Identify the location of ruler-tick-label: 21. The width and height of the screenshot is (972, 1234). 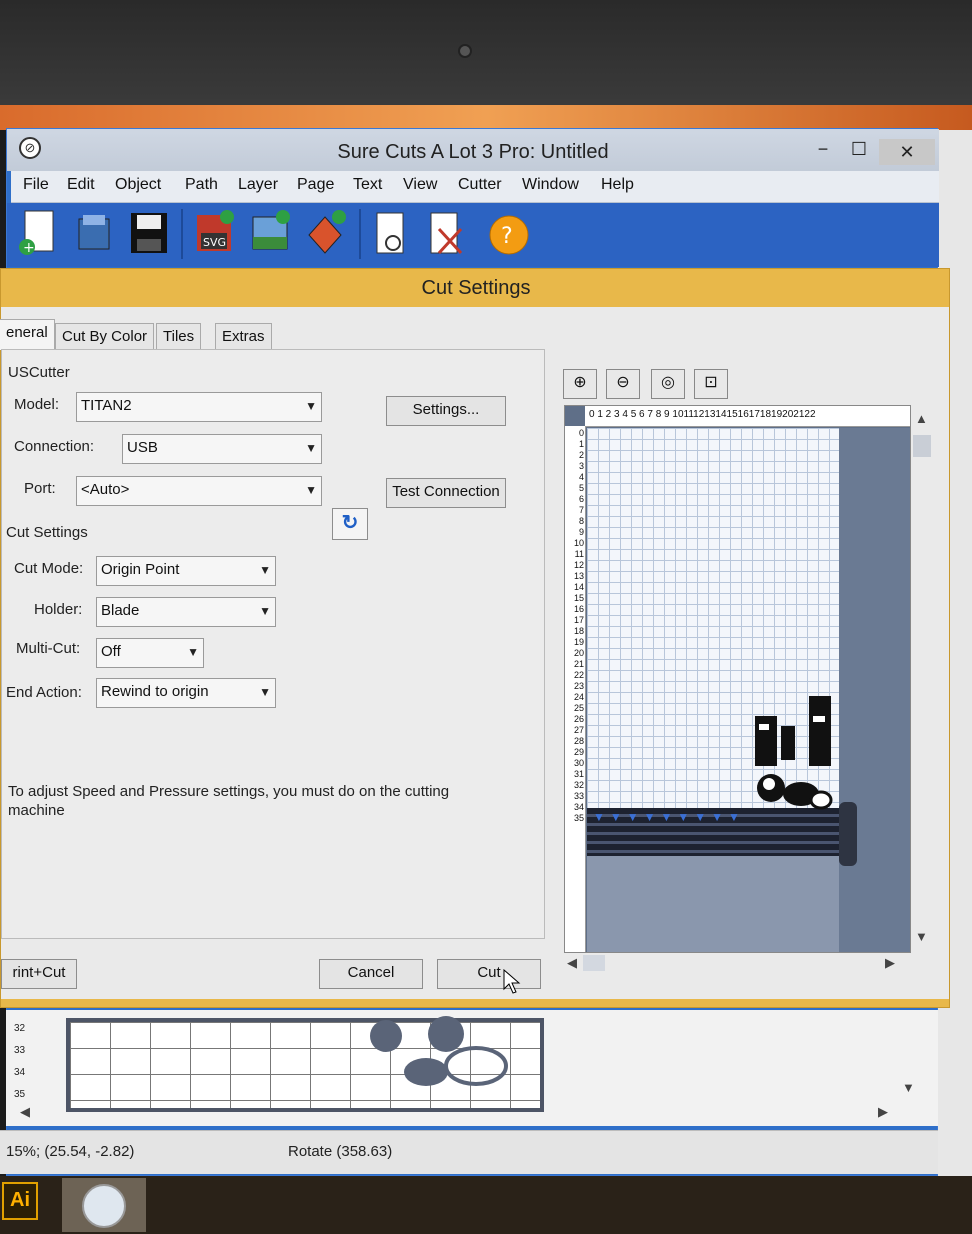
(578, 664).